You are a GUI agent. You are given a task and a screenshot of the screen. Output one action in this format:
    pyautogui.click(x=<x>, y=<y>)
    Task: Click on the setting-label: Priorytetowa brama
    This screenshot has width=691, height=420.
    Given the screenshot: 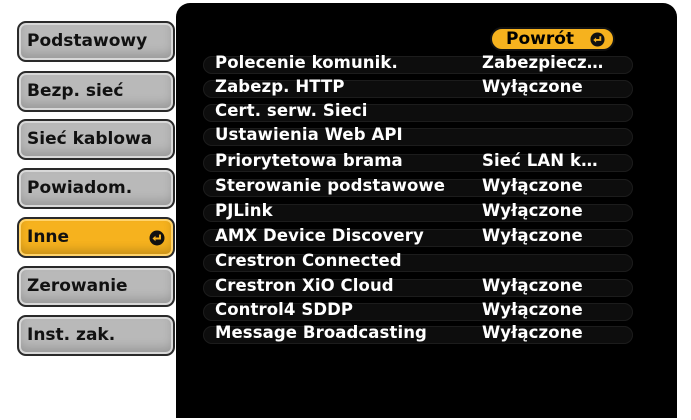 What is the action you would take?
    pyautogui.click(x=309, y=160)
    